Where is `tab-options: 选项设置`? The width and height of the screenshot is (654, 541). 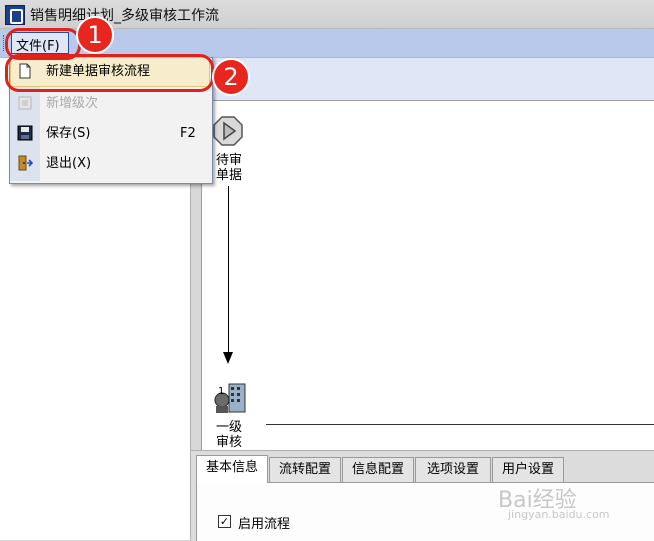 tab-options: 选项设置 is located at coordinates (453, 469).